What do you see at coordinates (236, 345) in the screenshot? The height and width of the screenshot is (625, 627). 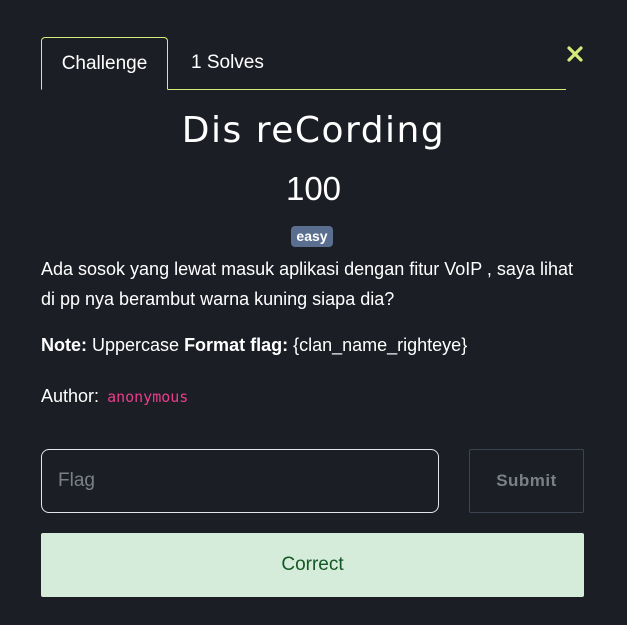 I see `format-label: Format flag:` at bounding box center [236, 345].